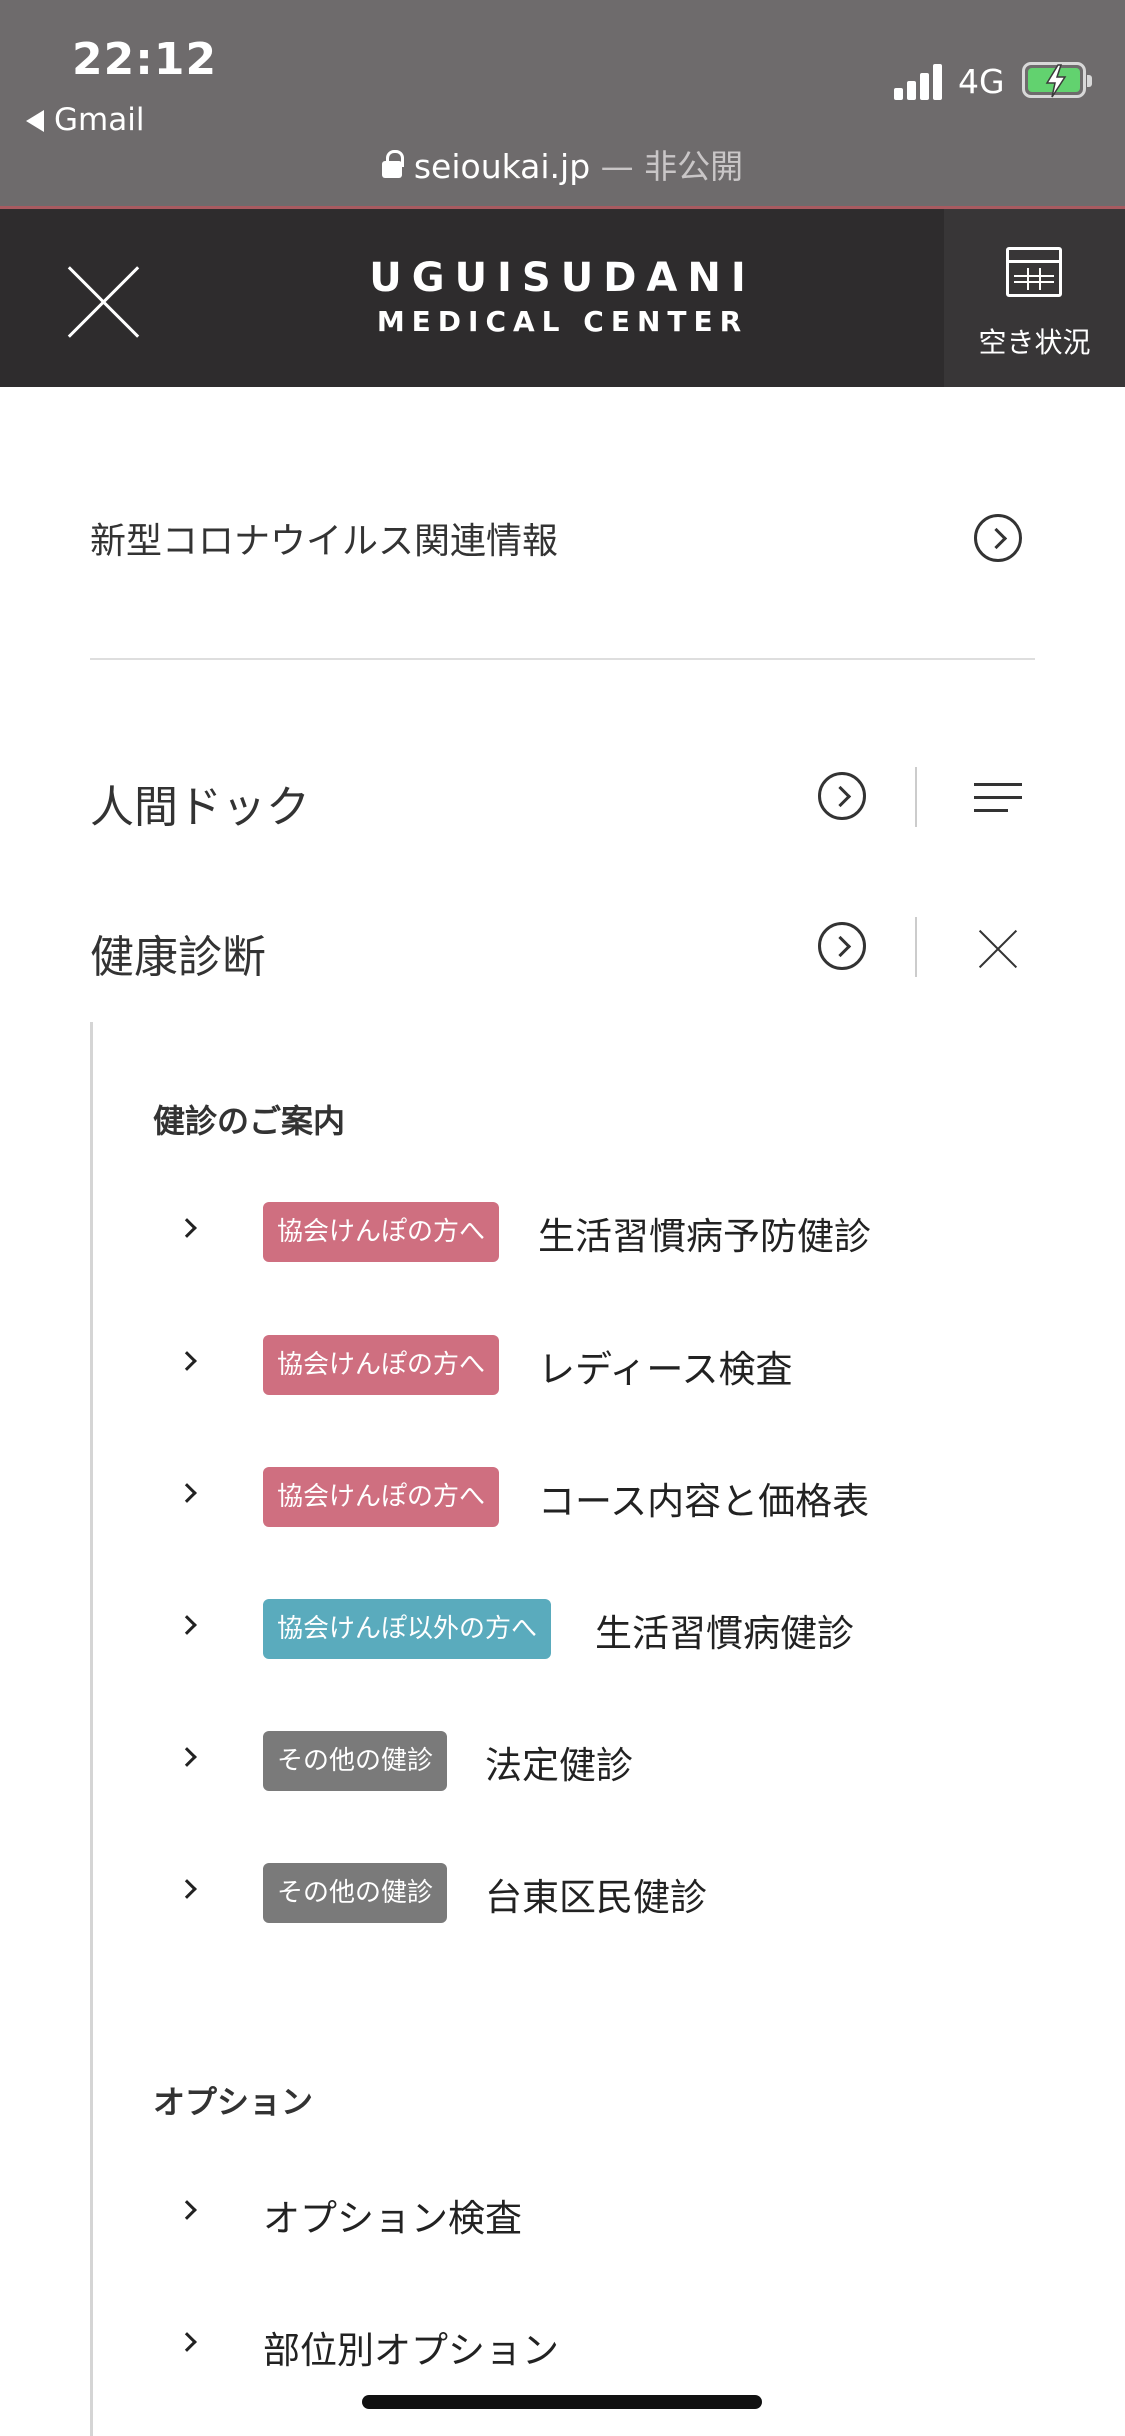 Image resolution: width=1125 pixels, height=2436 pixels. What do you see at coordinates (596, 1897) in the screenshot?
I see `list-item-label: 台東区民健診` at bounding box center [596, 1897].